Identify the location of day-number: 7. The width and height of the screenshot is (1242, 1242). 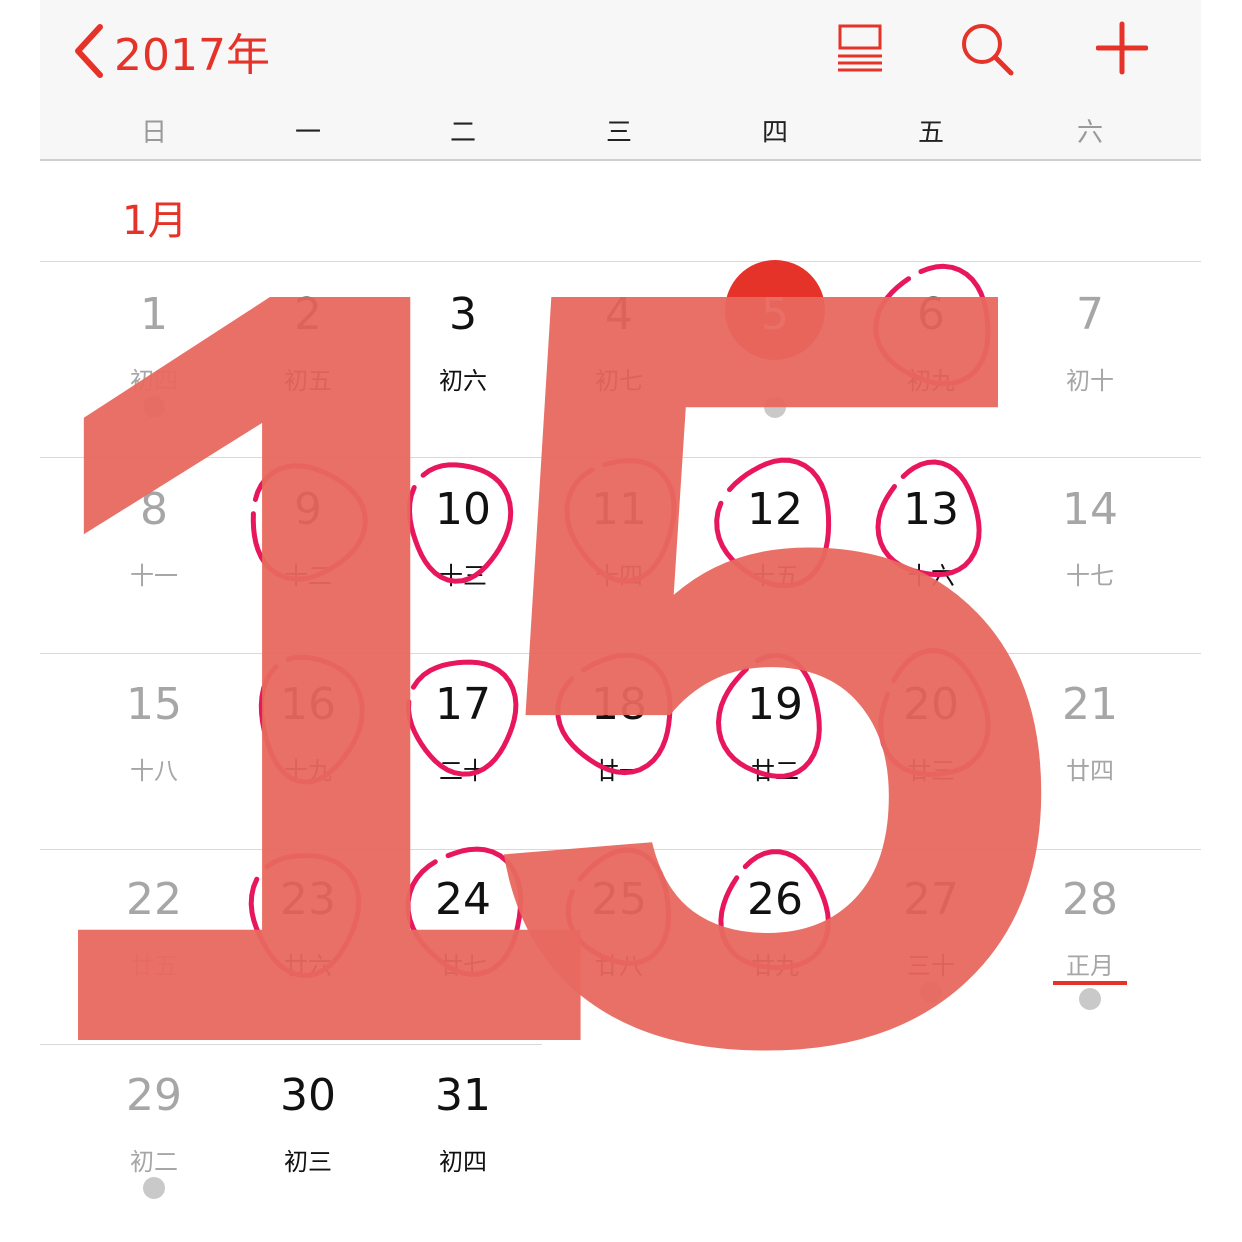
(1090, 314).